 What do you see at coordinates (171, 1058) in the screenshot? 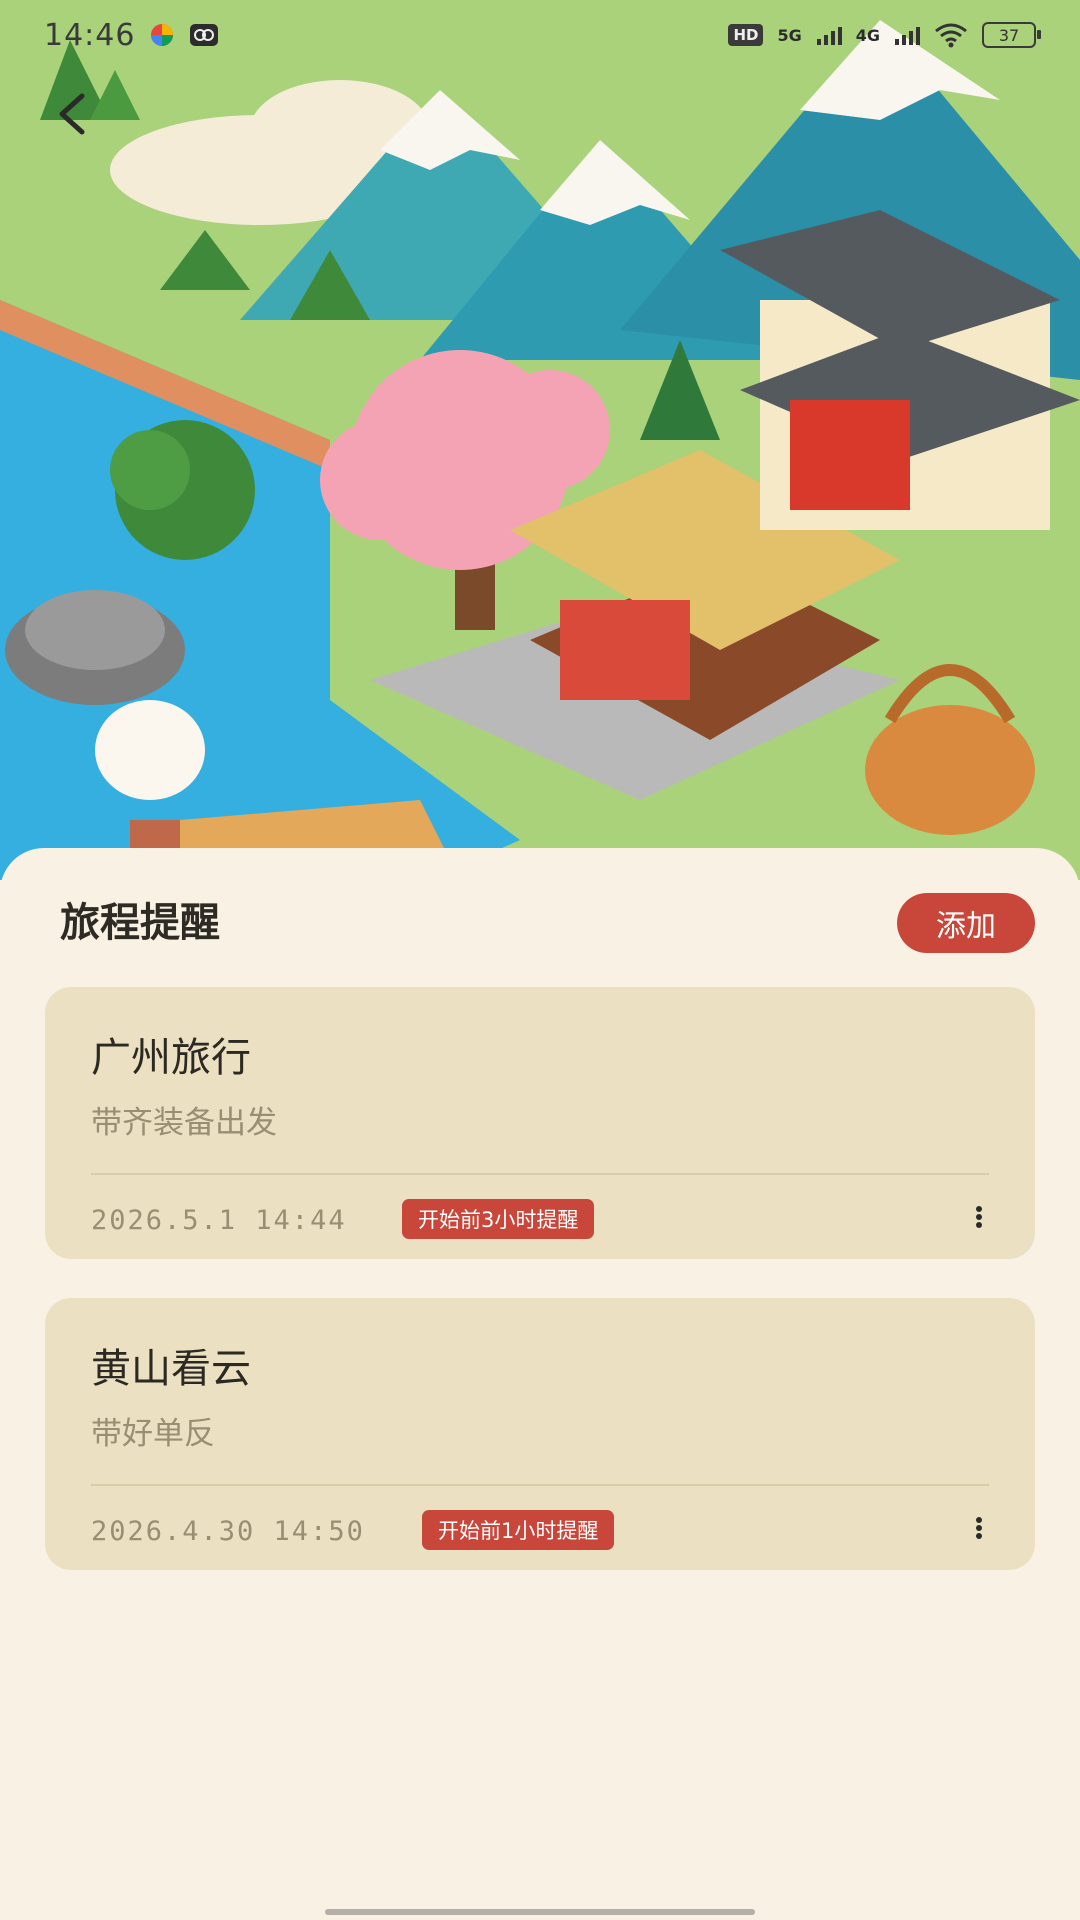
I see `trip-title: 广州旅行` at bounding box center [171, 1058].